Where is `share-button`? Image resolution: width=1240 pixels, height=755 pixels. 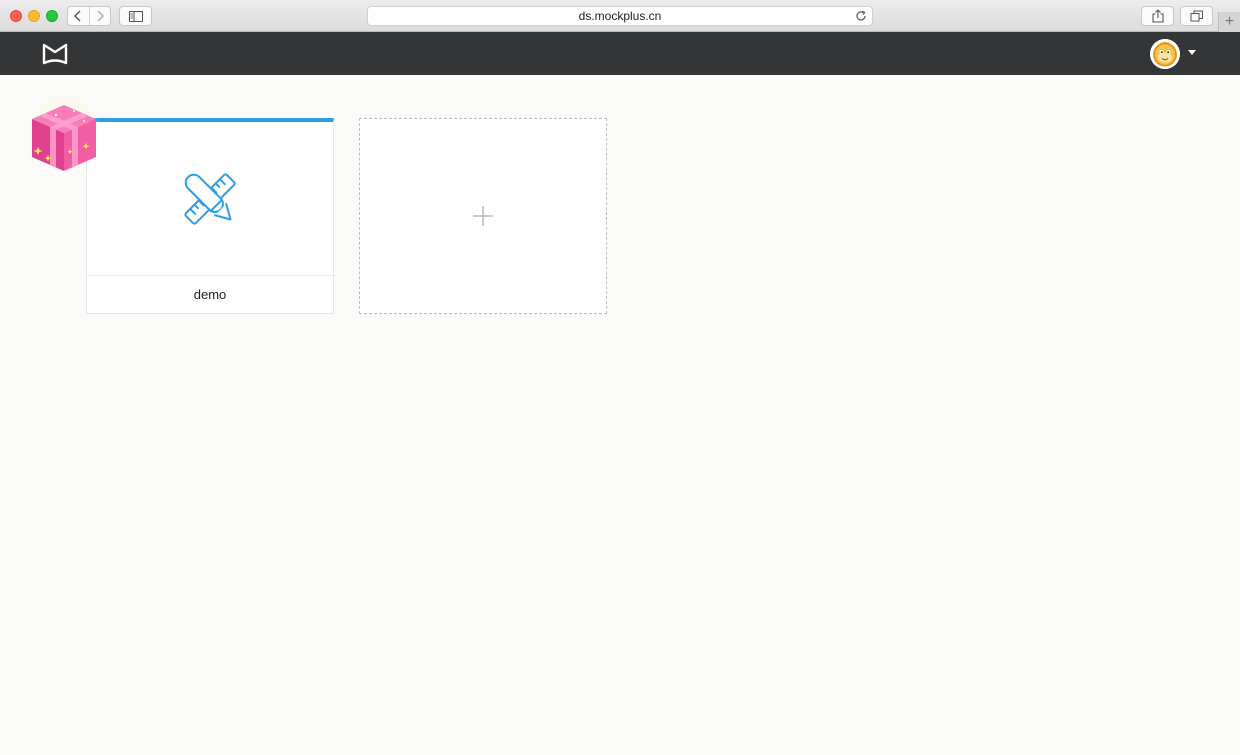
share-button is located at coordinates (1157, 16).